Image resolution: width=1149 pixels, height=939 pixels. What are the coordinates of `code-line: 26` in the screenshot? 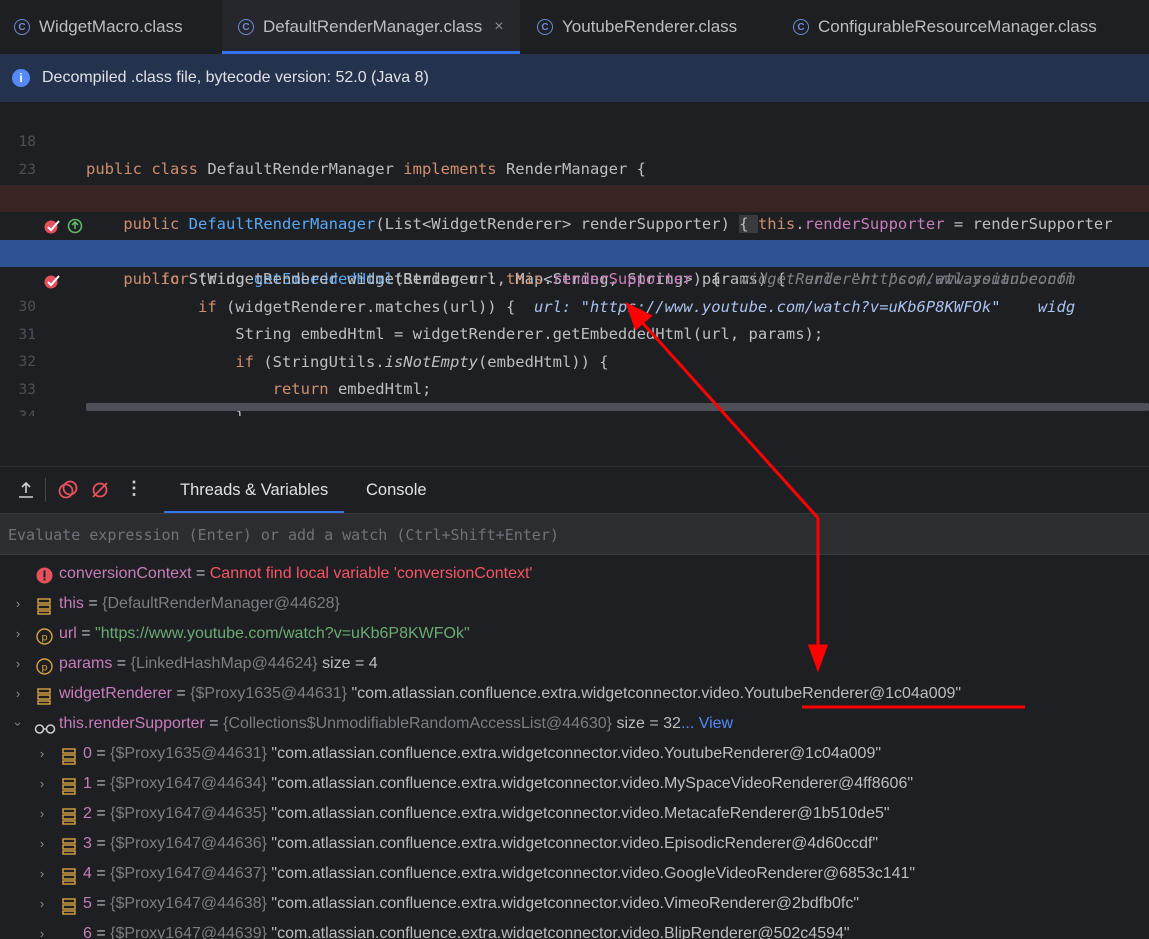 It's located at (574, 182).